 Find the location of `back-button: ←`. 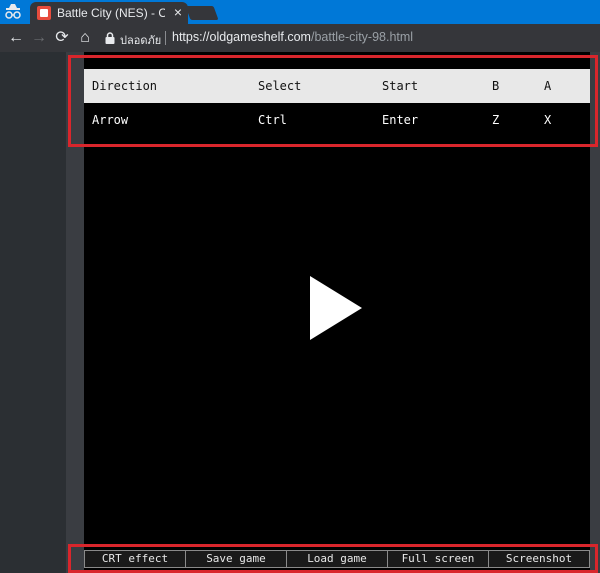

back-button: ← is located at coordinates (16, 38).